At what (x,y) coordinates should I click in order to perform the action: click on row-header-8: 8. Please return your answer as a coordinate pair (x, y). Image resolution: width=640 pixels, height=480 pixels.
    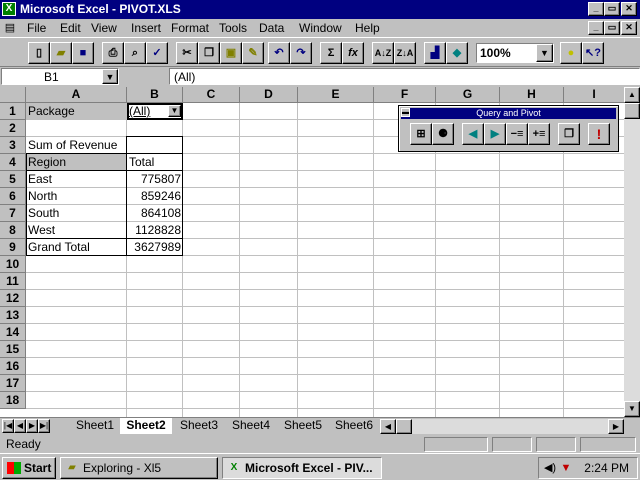
    Looking at the image, I should click on (13, 230).